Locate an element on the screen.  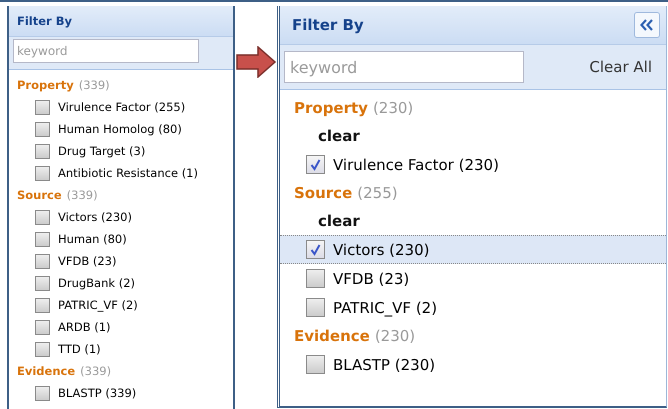
group-count: (255) is located at coordinates (377, 193).